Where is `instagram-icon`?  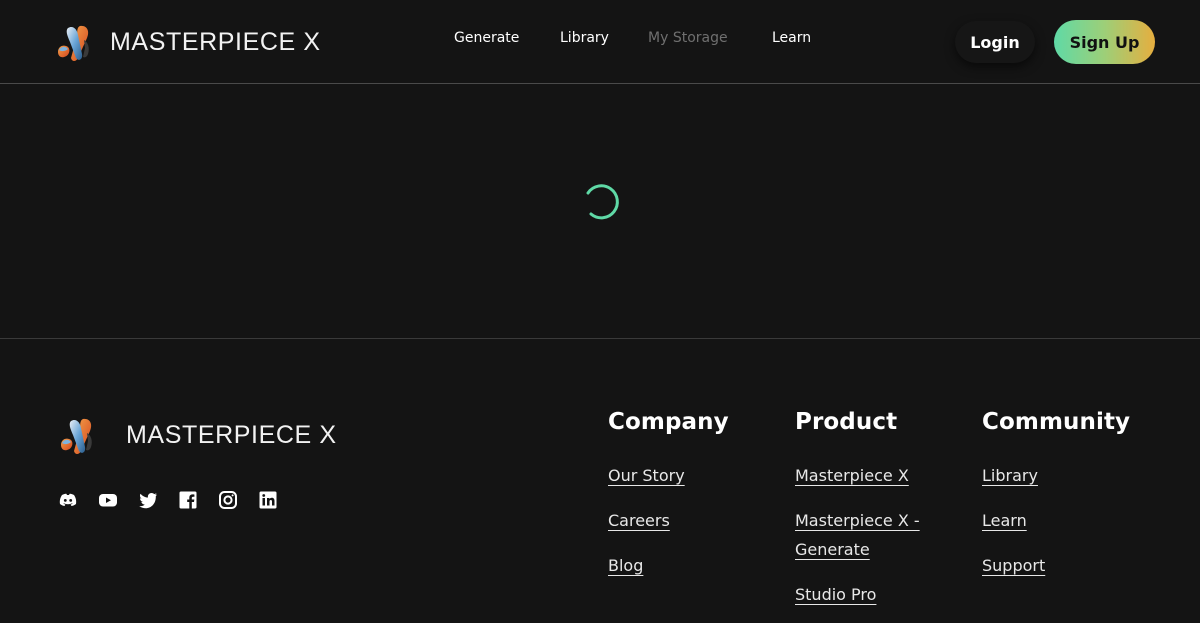 instagram-icon is located at coordinates (228, 500).